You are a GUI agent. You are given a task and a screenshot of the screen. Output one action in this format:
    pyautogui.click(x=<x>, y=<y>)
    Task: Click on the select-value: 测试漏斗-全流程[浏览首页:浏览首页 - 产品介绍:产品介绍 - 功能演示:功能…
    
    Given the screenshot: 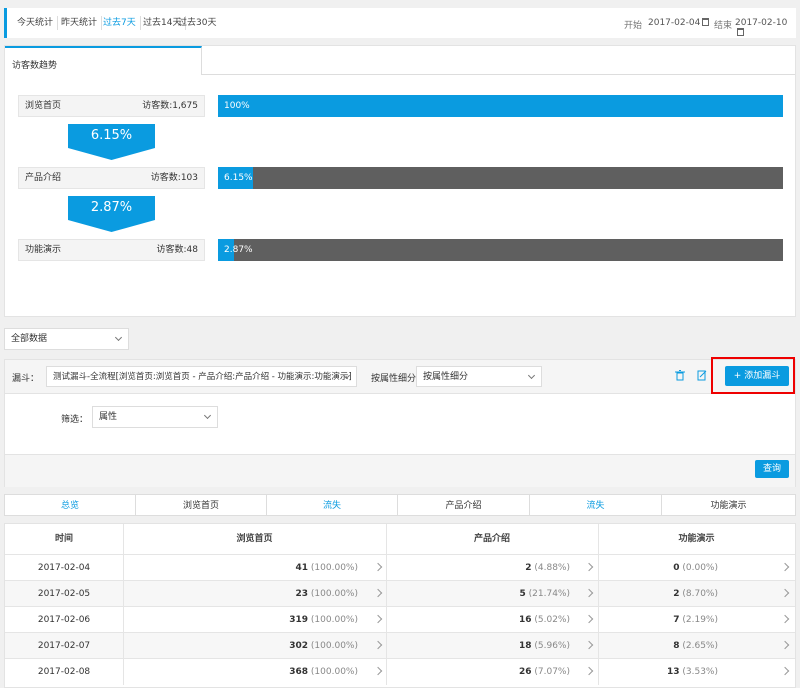 What is the action you would take?
    pyautogui.click(x=202, y=377)
    